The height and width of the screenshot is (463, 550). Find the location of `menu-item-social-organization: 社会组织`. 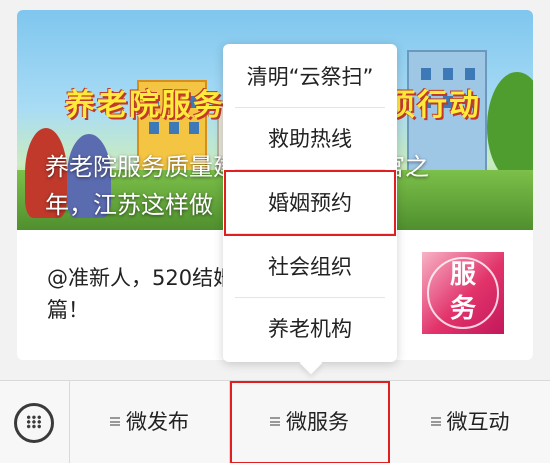

menu-item-social-organization: 社会组织 is located at coordinates (310, 267).